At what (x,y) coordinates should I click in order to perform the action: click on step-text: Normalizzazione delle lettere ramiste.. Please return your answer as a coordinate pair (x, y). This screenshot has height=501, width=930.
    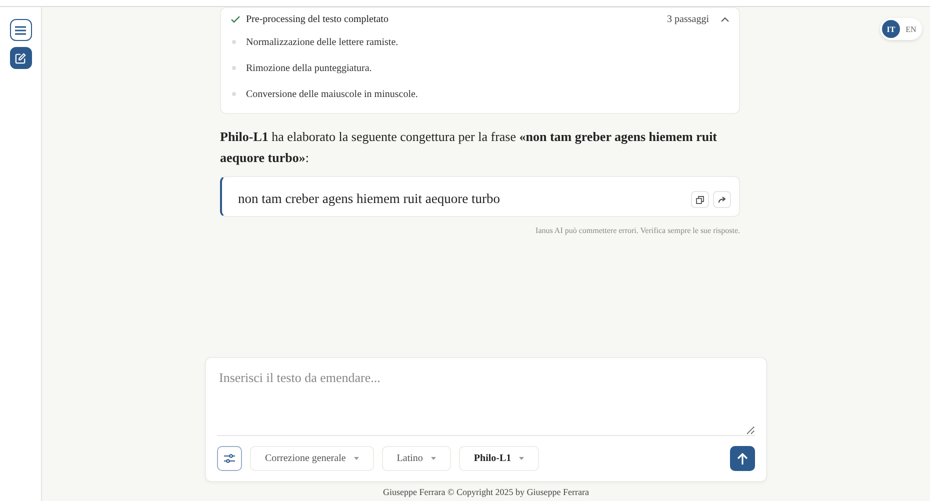
    Looking at the image, I should click on (322, 42).